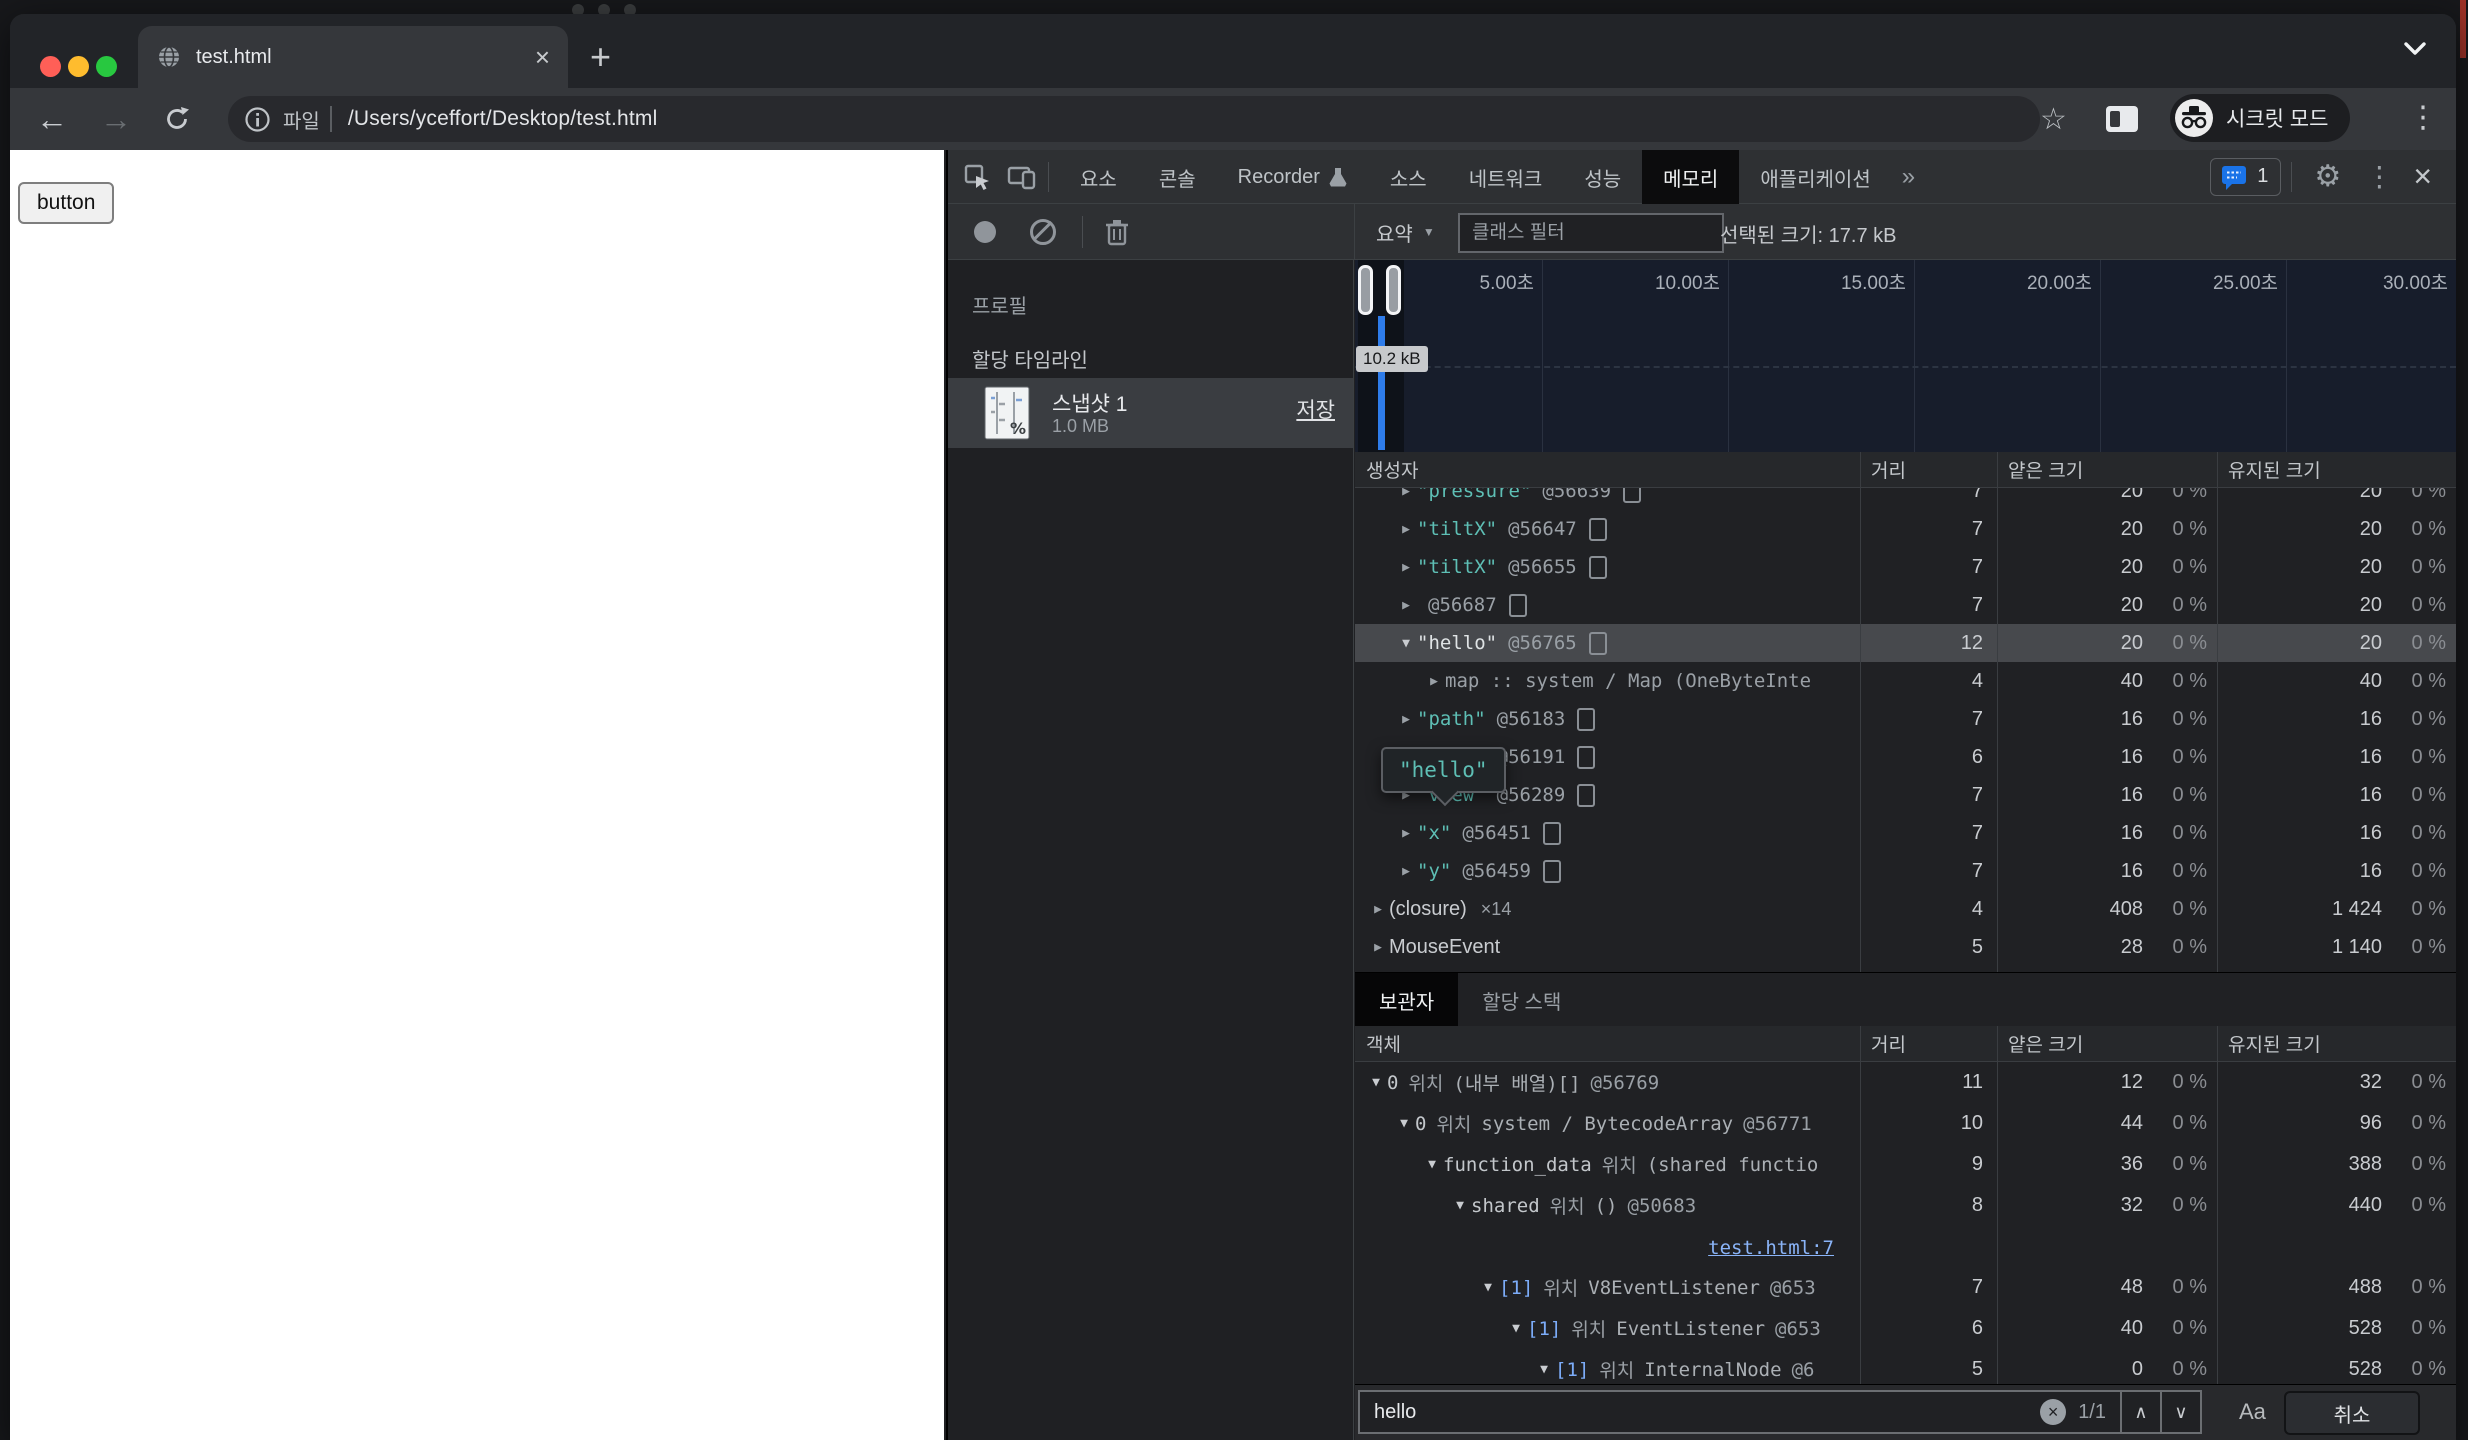 The image size is (2468, 1440). What do you see at coordinates (1905, 1328) in the screenshot?
I see `table-row: ▼ [1] 위치 EventListener @653 6 40 0 % 528 0 %` at bounding box center [1905, 1328].